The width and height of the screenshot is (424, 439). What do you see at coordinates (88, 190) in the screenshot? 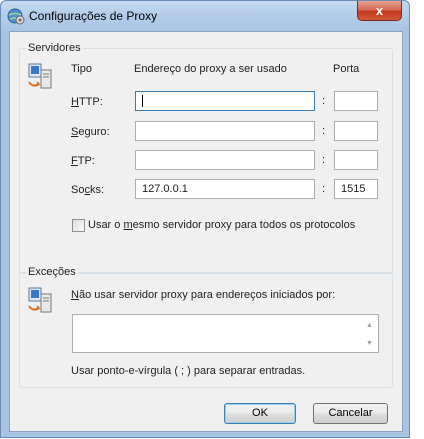
I see `socks-label: Socks:` at bounding box center [88, 190].